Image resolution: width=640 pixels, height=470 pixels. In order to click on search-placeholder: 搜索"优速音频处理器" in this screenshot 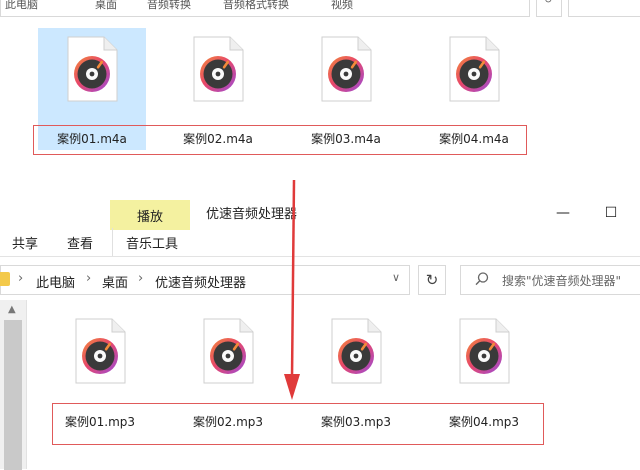, I will do `click(562, 281)`.